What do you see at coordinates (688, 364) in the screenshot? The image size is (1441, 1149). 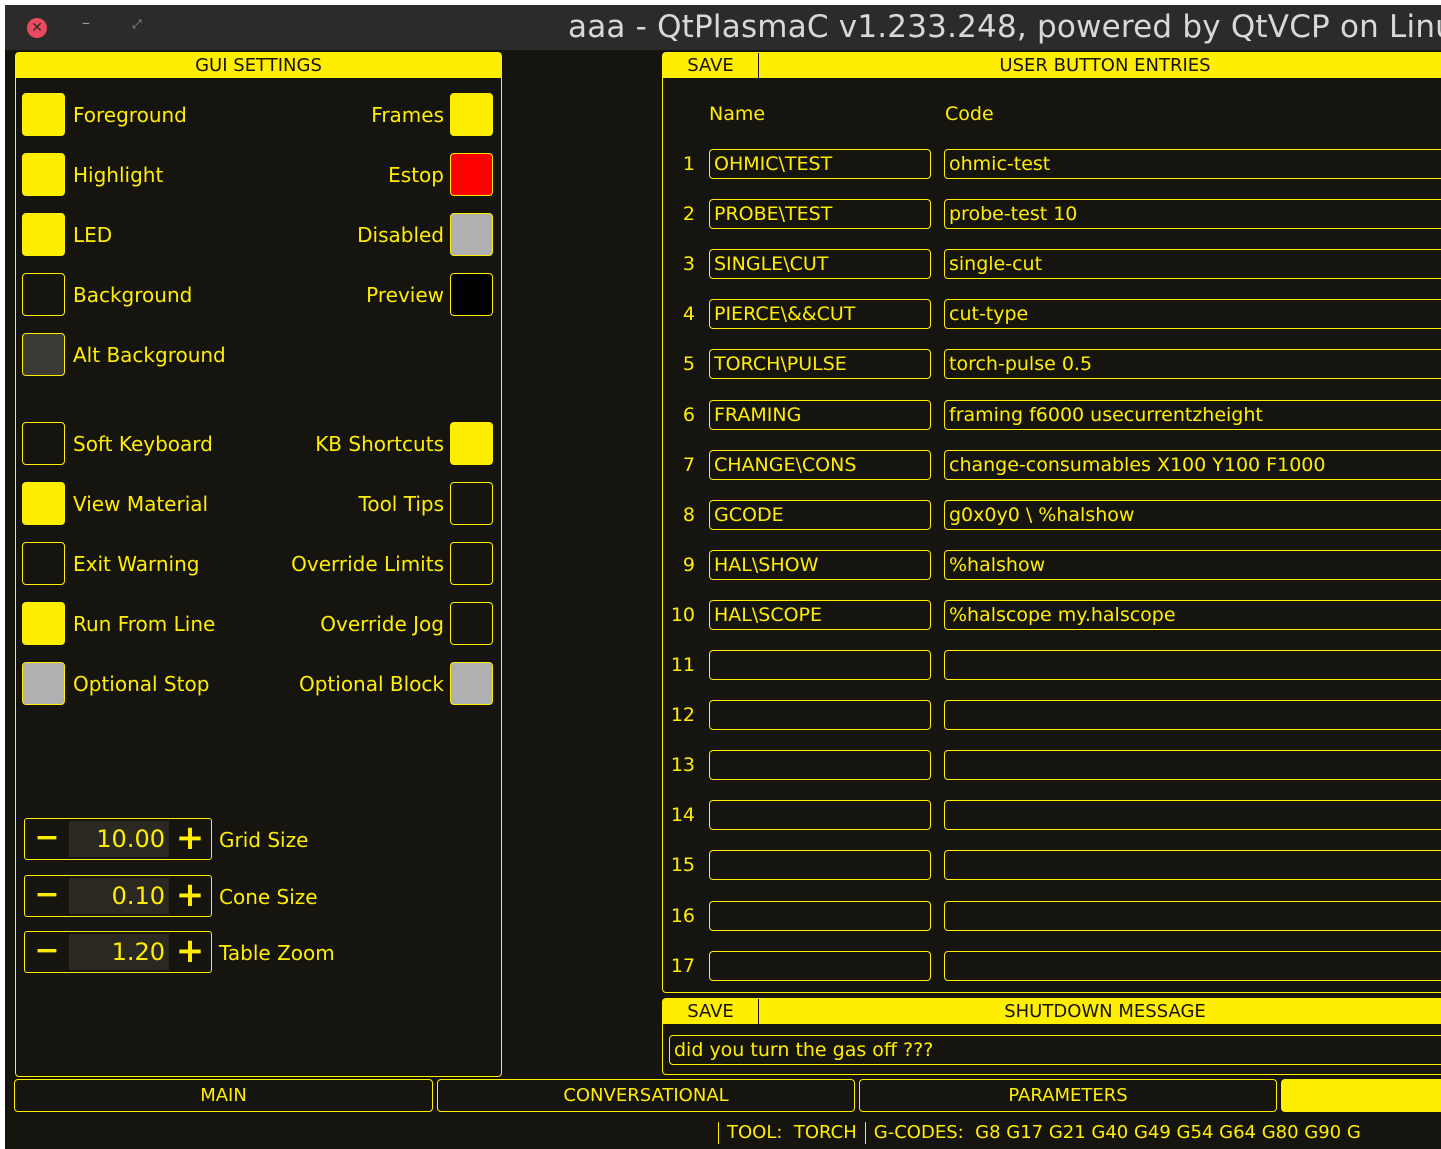 I see `row-number: 5` at bounding box center [688, 364].